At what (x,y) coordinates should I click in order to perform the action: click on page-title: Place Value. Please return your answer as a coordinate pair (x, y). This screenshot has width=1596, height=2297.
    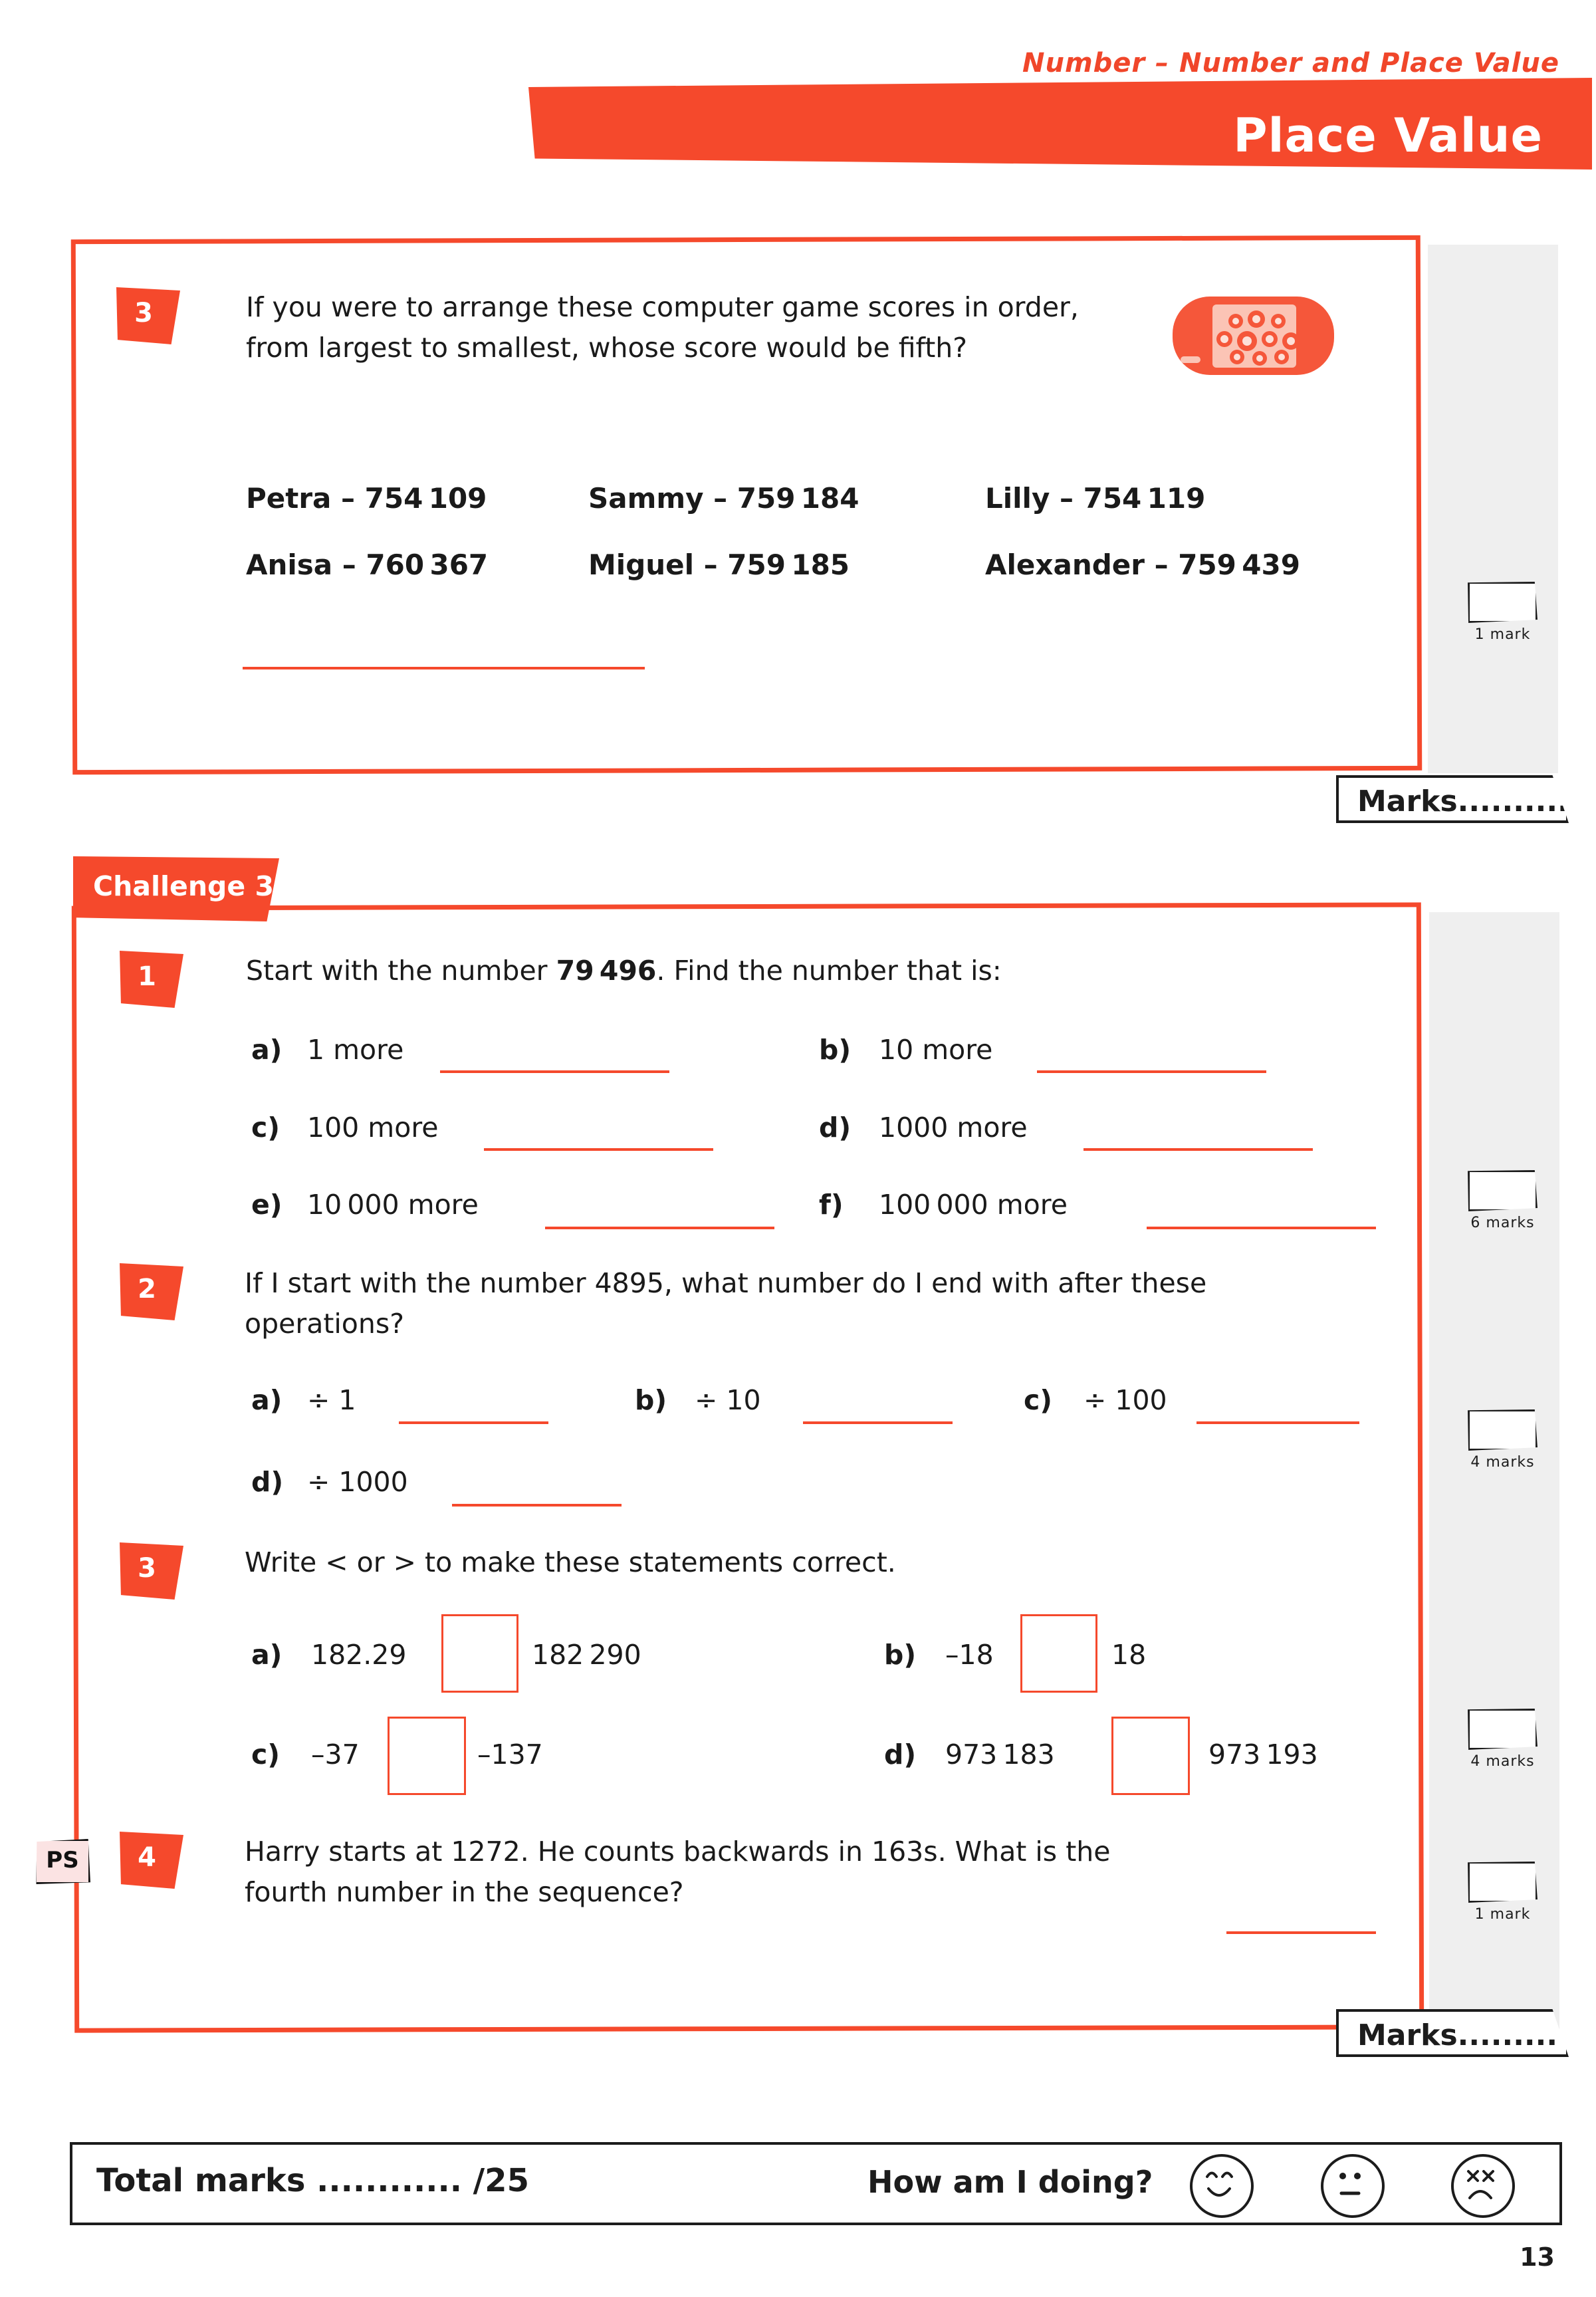
    Looking at the image, I should click on (1388, 135).